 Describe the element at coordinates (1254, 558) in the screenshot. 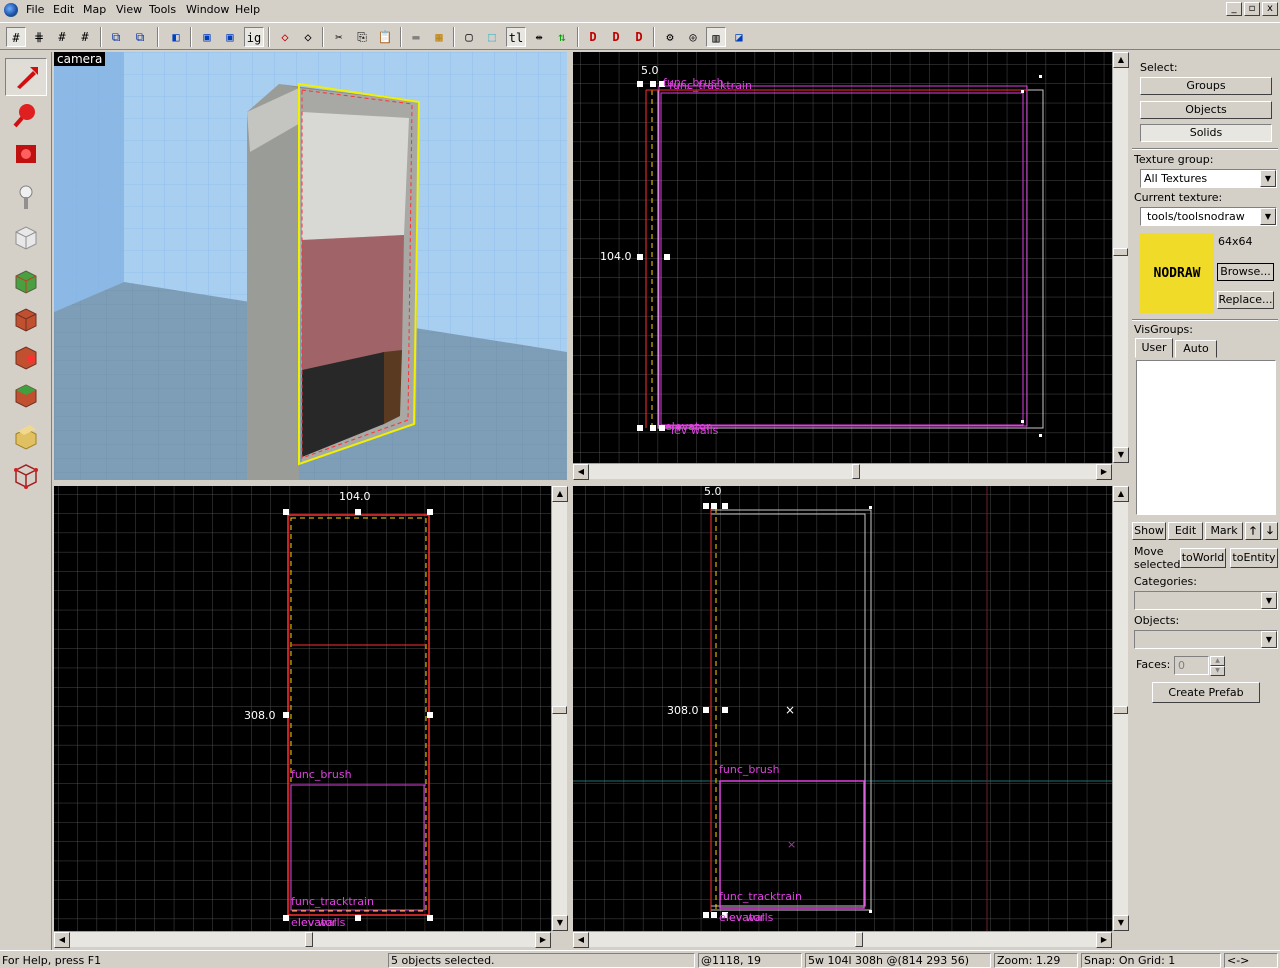

I see `to-entity-button: toEntity` at that location.